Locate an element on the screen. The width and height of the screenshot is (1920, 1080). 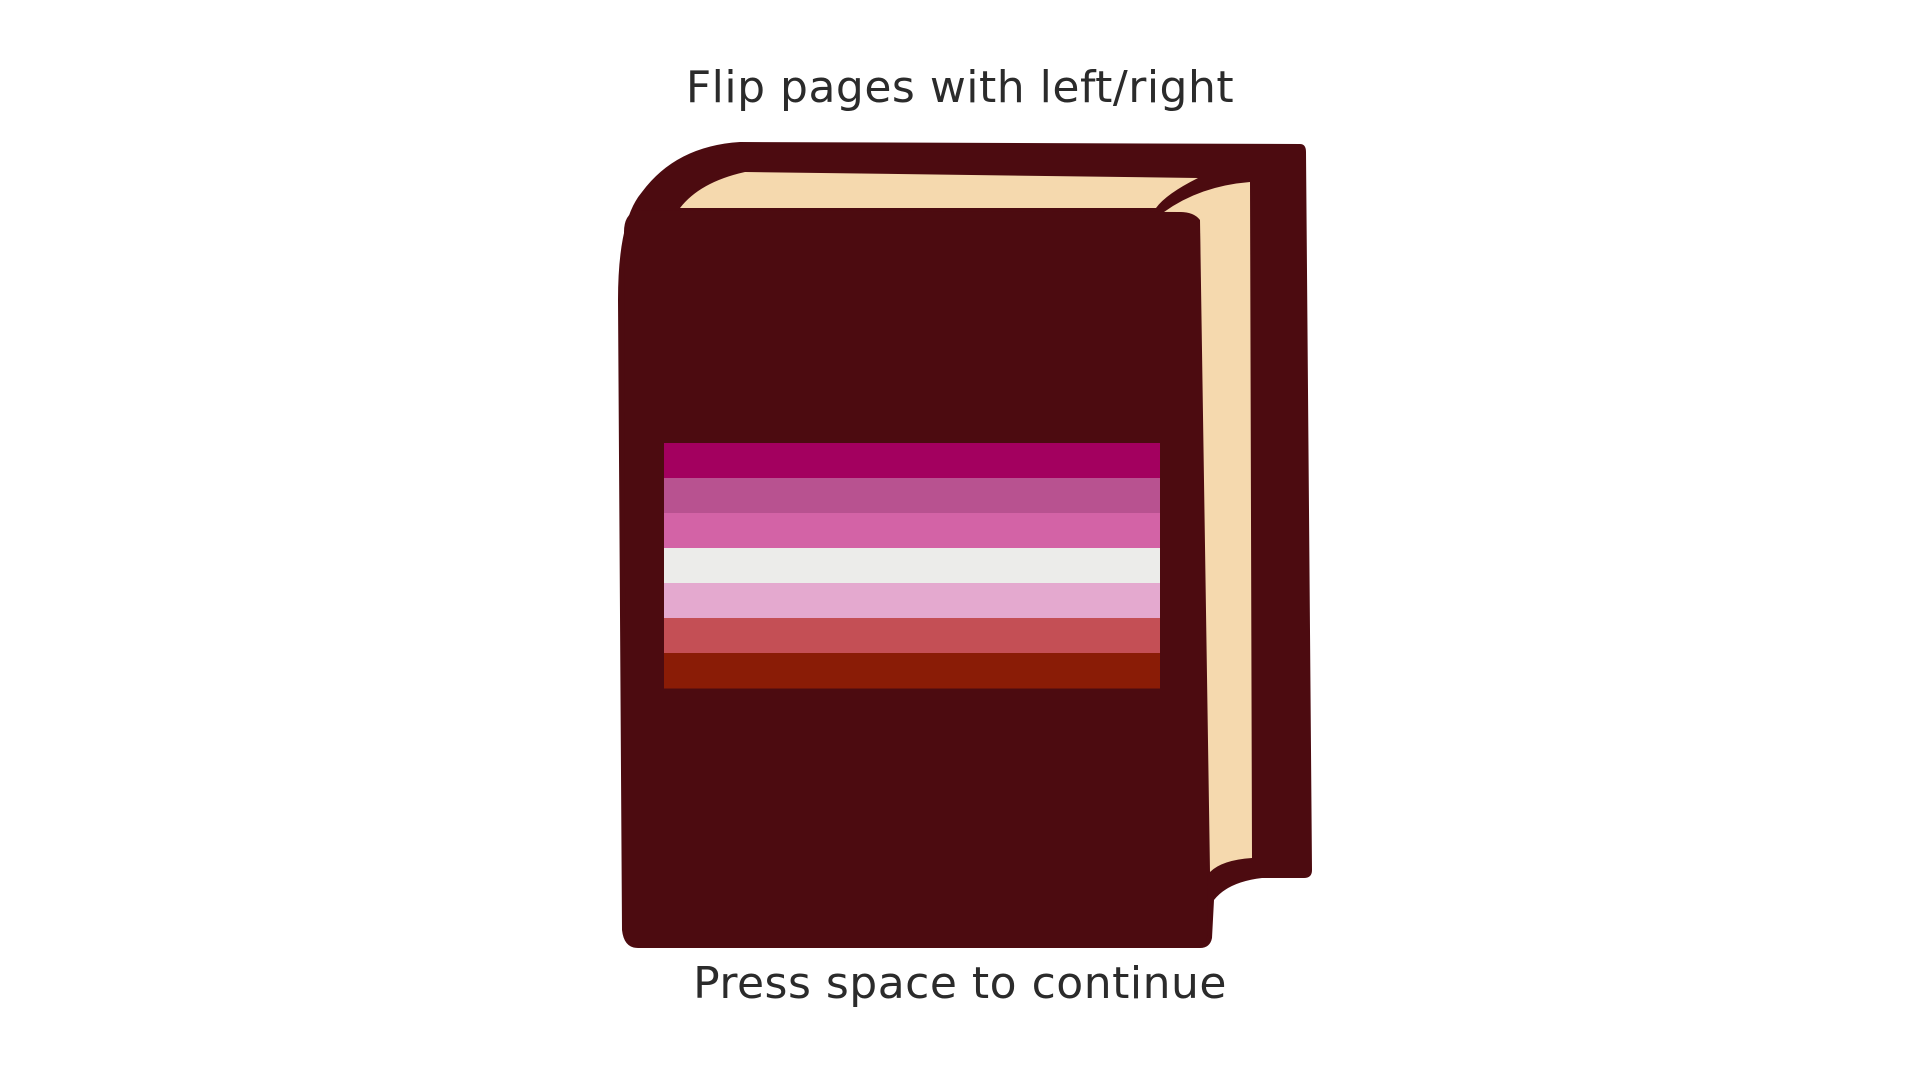
book-top-pages is located at coordinates (939, 190).